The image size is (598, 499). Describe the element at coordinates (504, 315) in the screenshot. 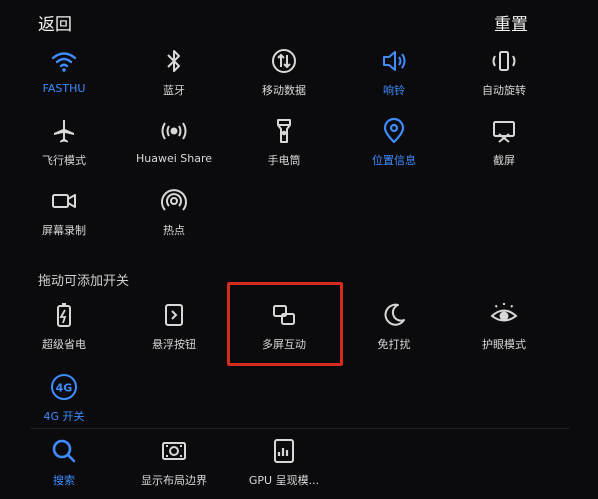

I see `eye-icon` at that location.